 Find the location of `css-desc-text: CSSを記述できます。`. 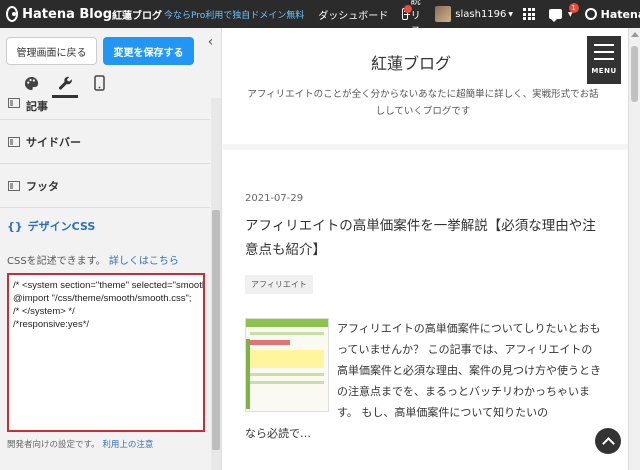

css-desc-text: CSSを記述できます。 is located at coordinates (56, 261).